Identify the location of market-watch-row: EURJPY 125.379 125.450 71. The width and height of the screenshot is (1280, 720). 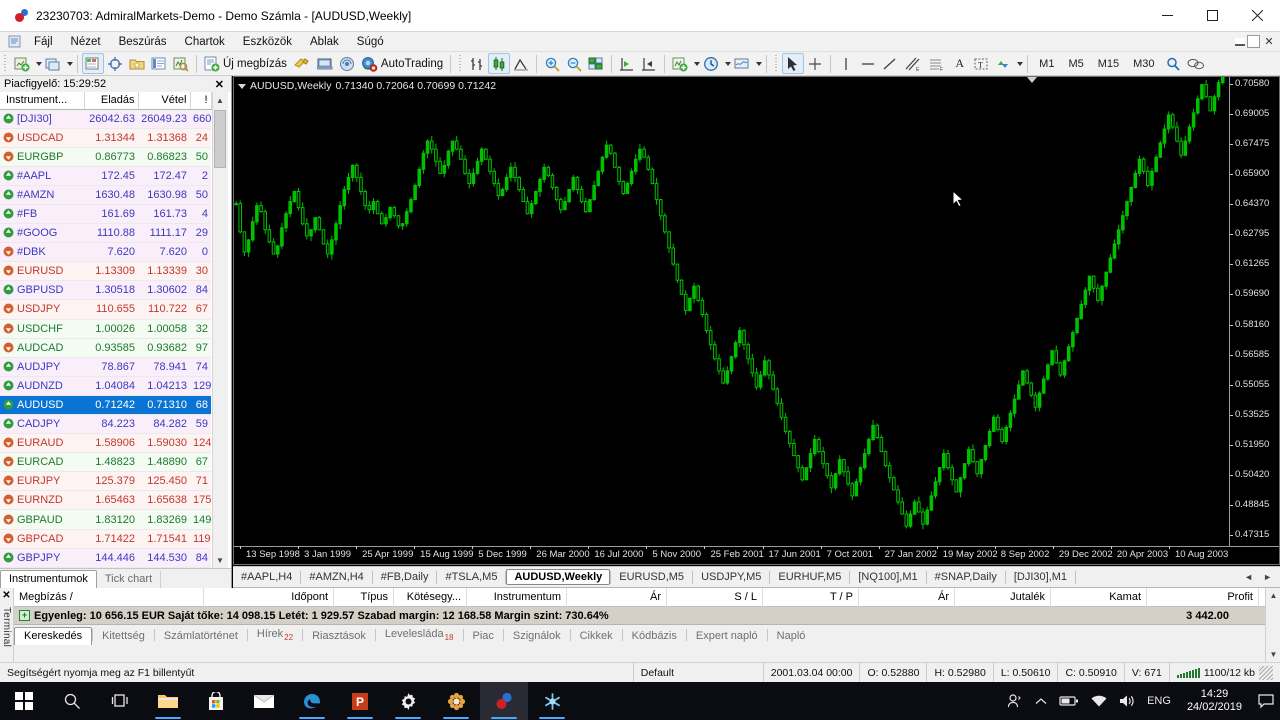
(105, 481).